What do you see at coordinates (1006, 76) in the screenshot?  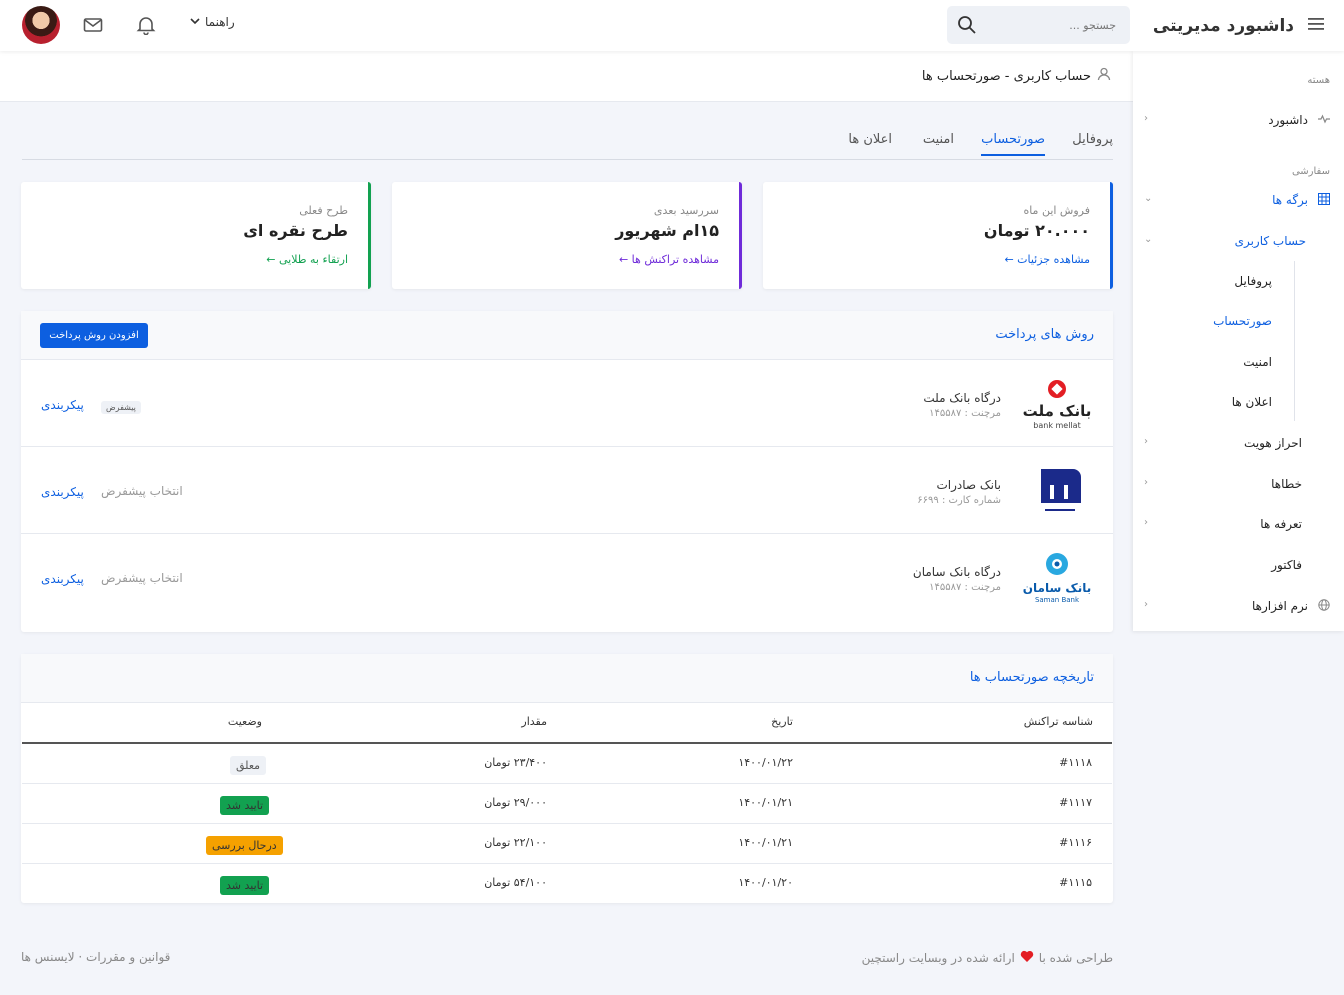 I see `page-title: حساب کاربری - صورتحساب ها` at bounding box center [1006, 76].